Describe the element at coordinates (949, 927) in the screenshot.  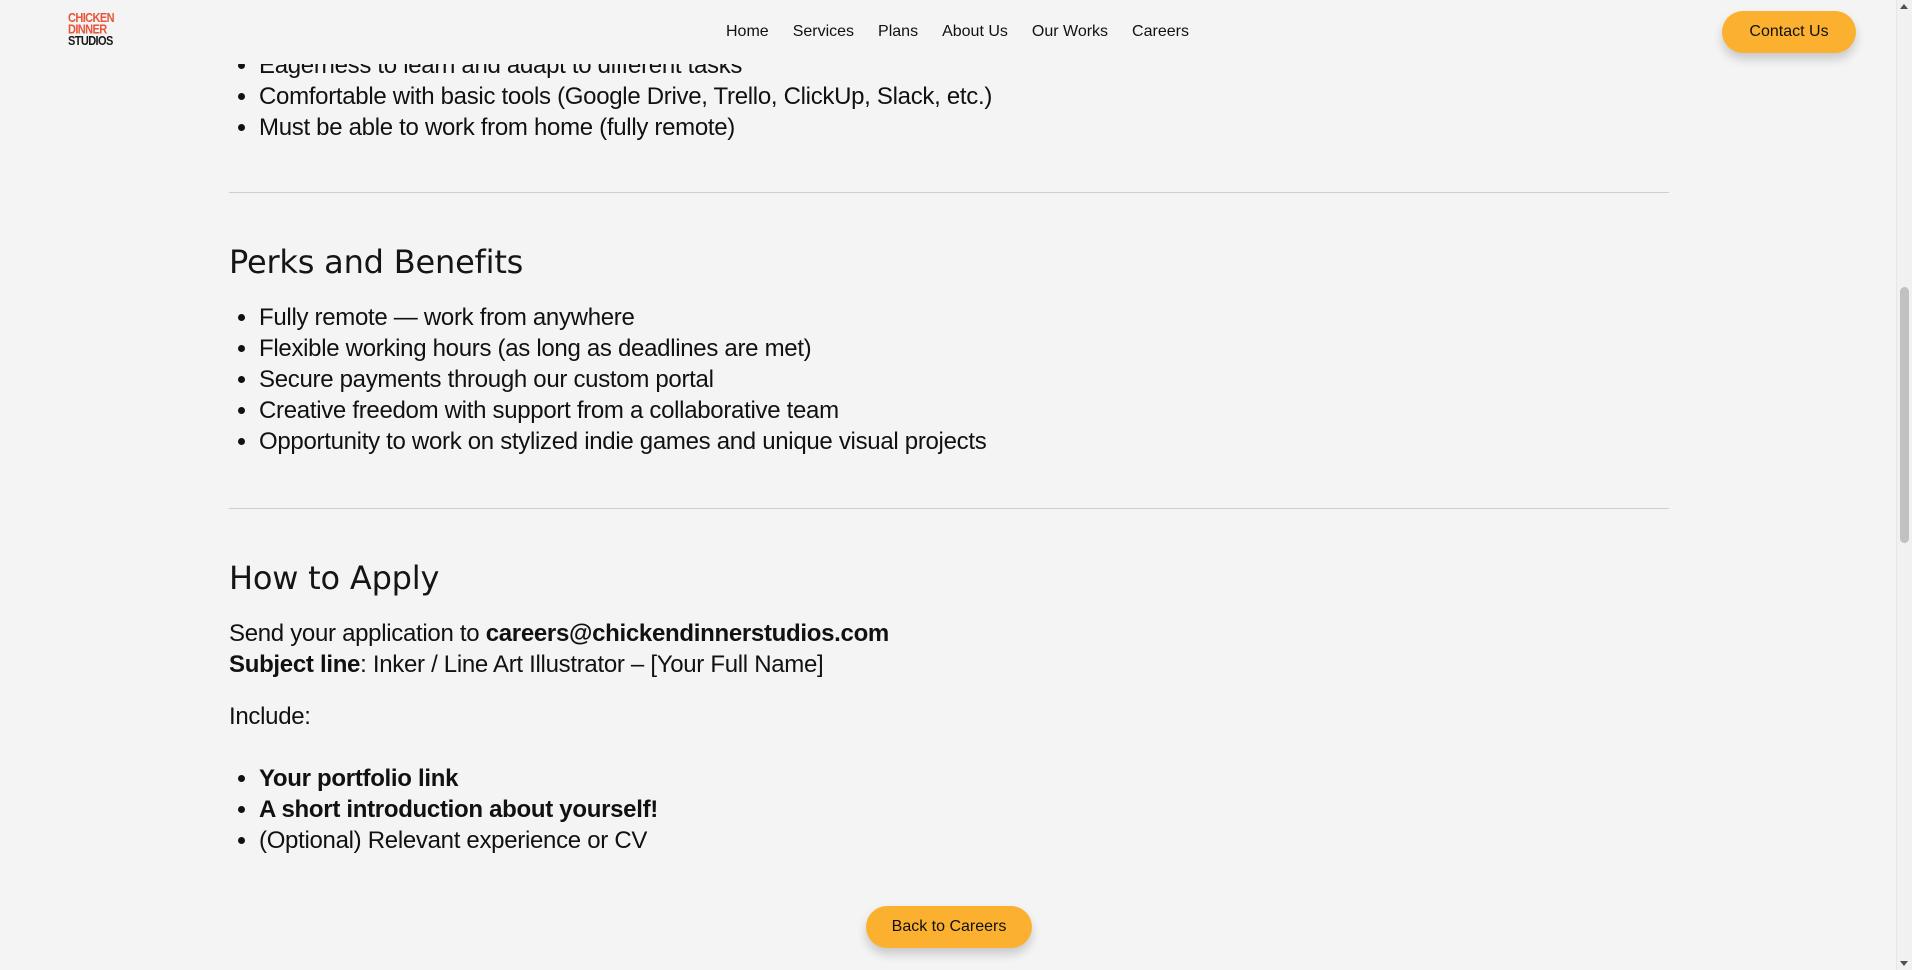
I see `back-to-careers-button: Back to Careers` at that location.